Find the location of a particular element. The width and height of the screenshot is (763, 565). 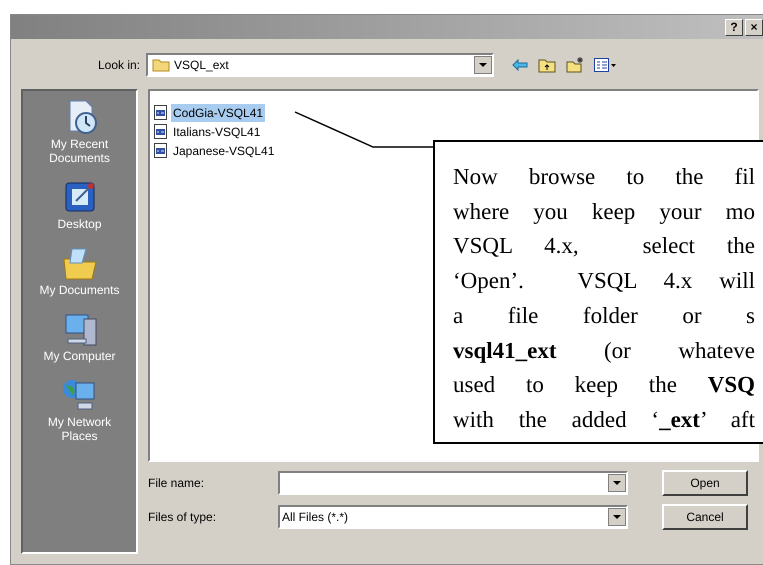

look-in-label: Look in: is located at coordinates (118, 65).